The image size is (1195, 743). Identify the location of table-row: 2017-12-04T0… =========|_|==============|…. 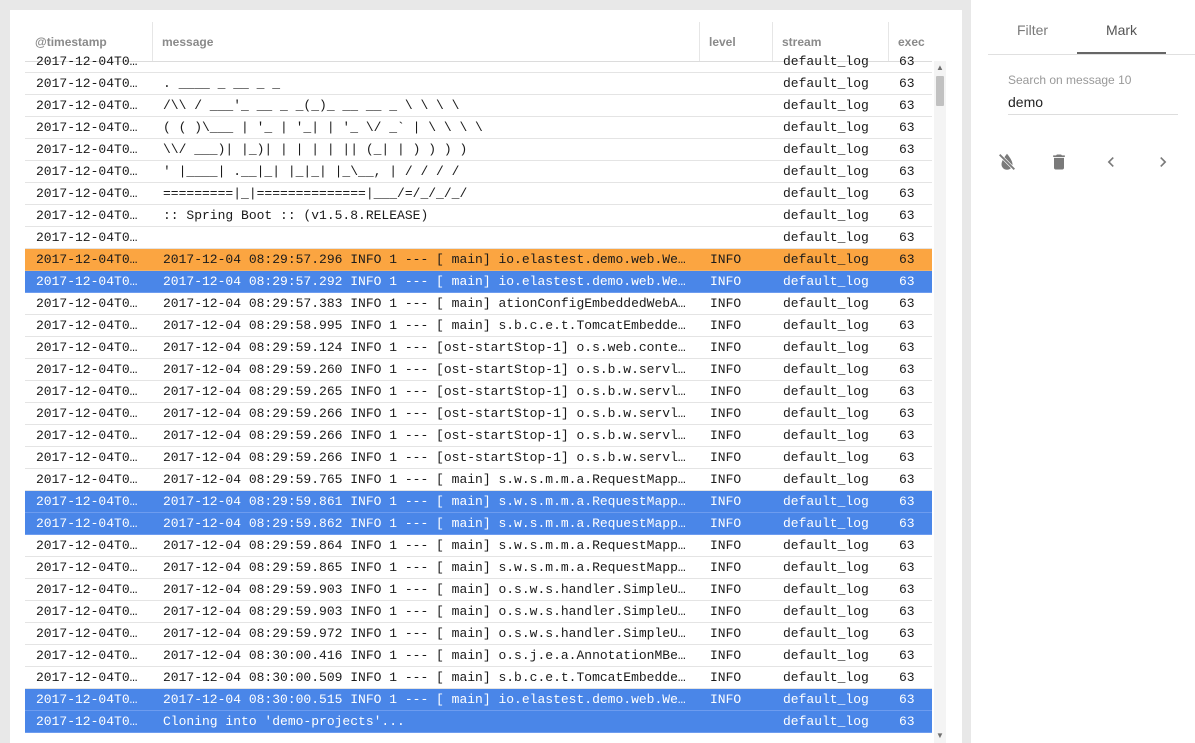
(478, 194).